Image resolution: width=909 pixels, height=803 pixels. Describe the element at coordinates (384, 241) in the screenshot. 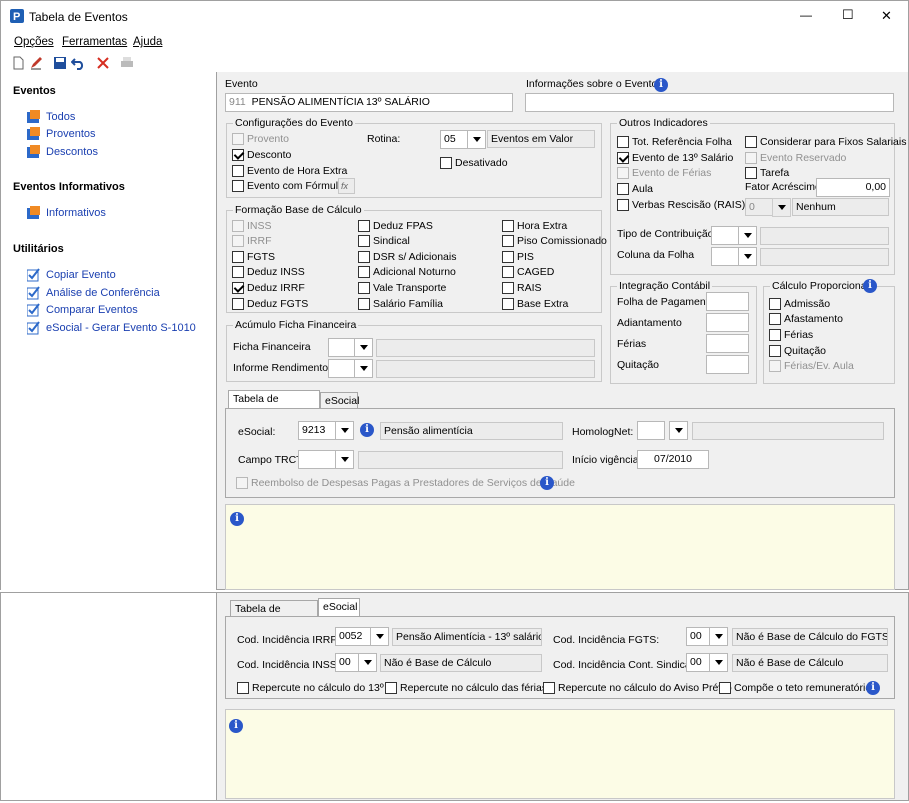

I see `sindical-checkbox: Sindical` at that location.